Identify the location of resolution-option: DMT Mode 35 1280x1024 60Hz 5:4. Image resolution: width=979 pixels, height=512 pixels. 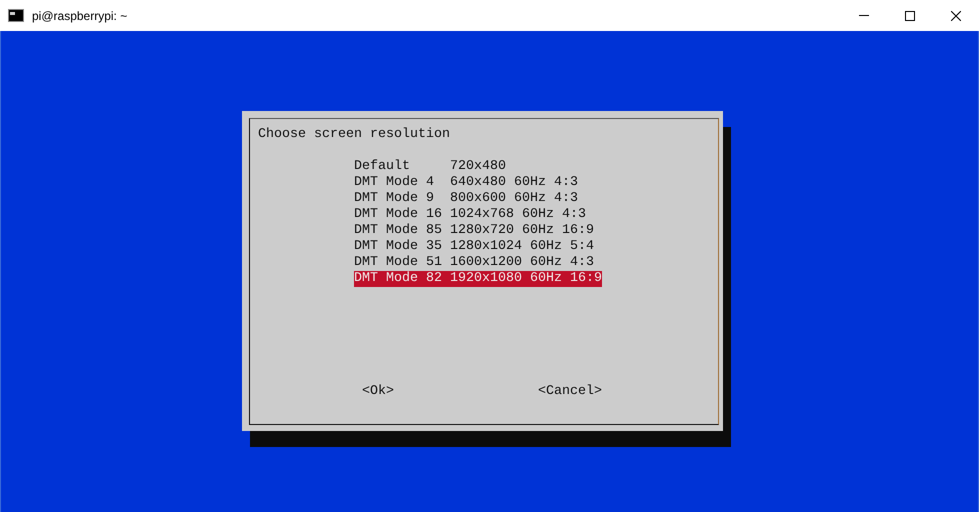
(474, 247).